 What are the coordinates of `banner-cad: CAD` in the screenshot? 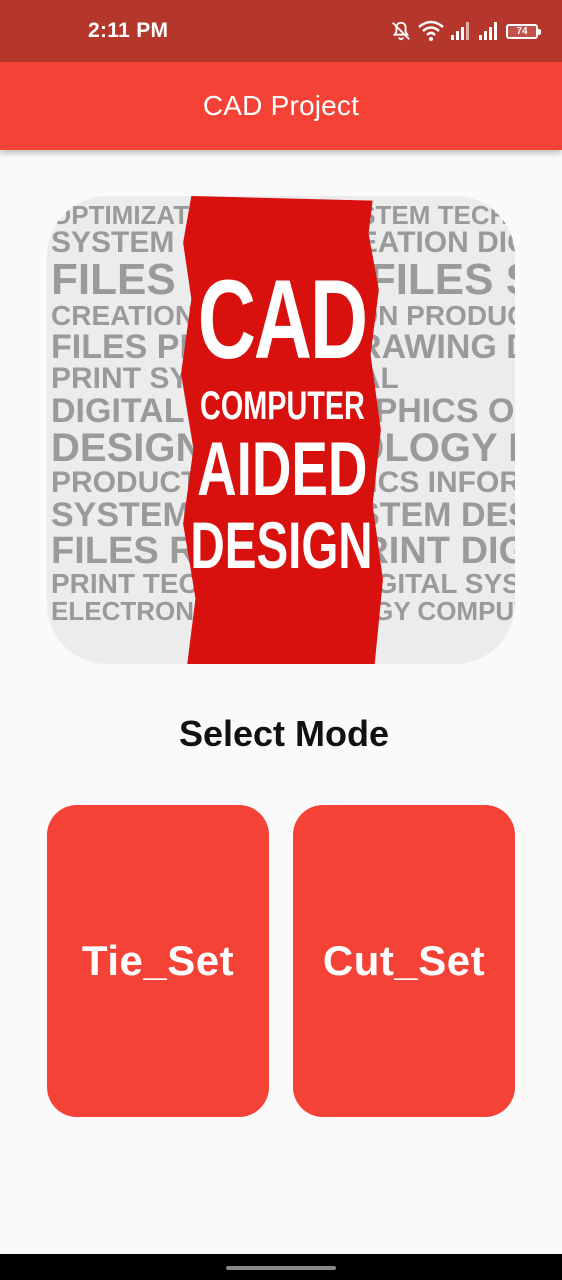 It's located at (282, 319).